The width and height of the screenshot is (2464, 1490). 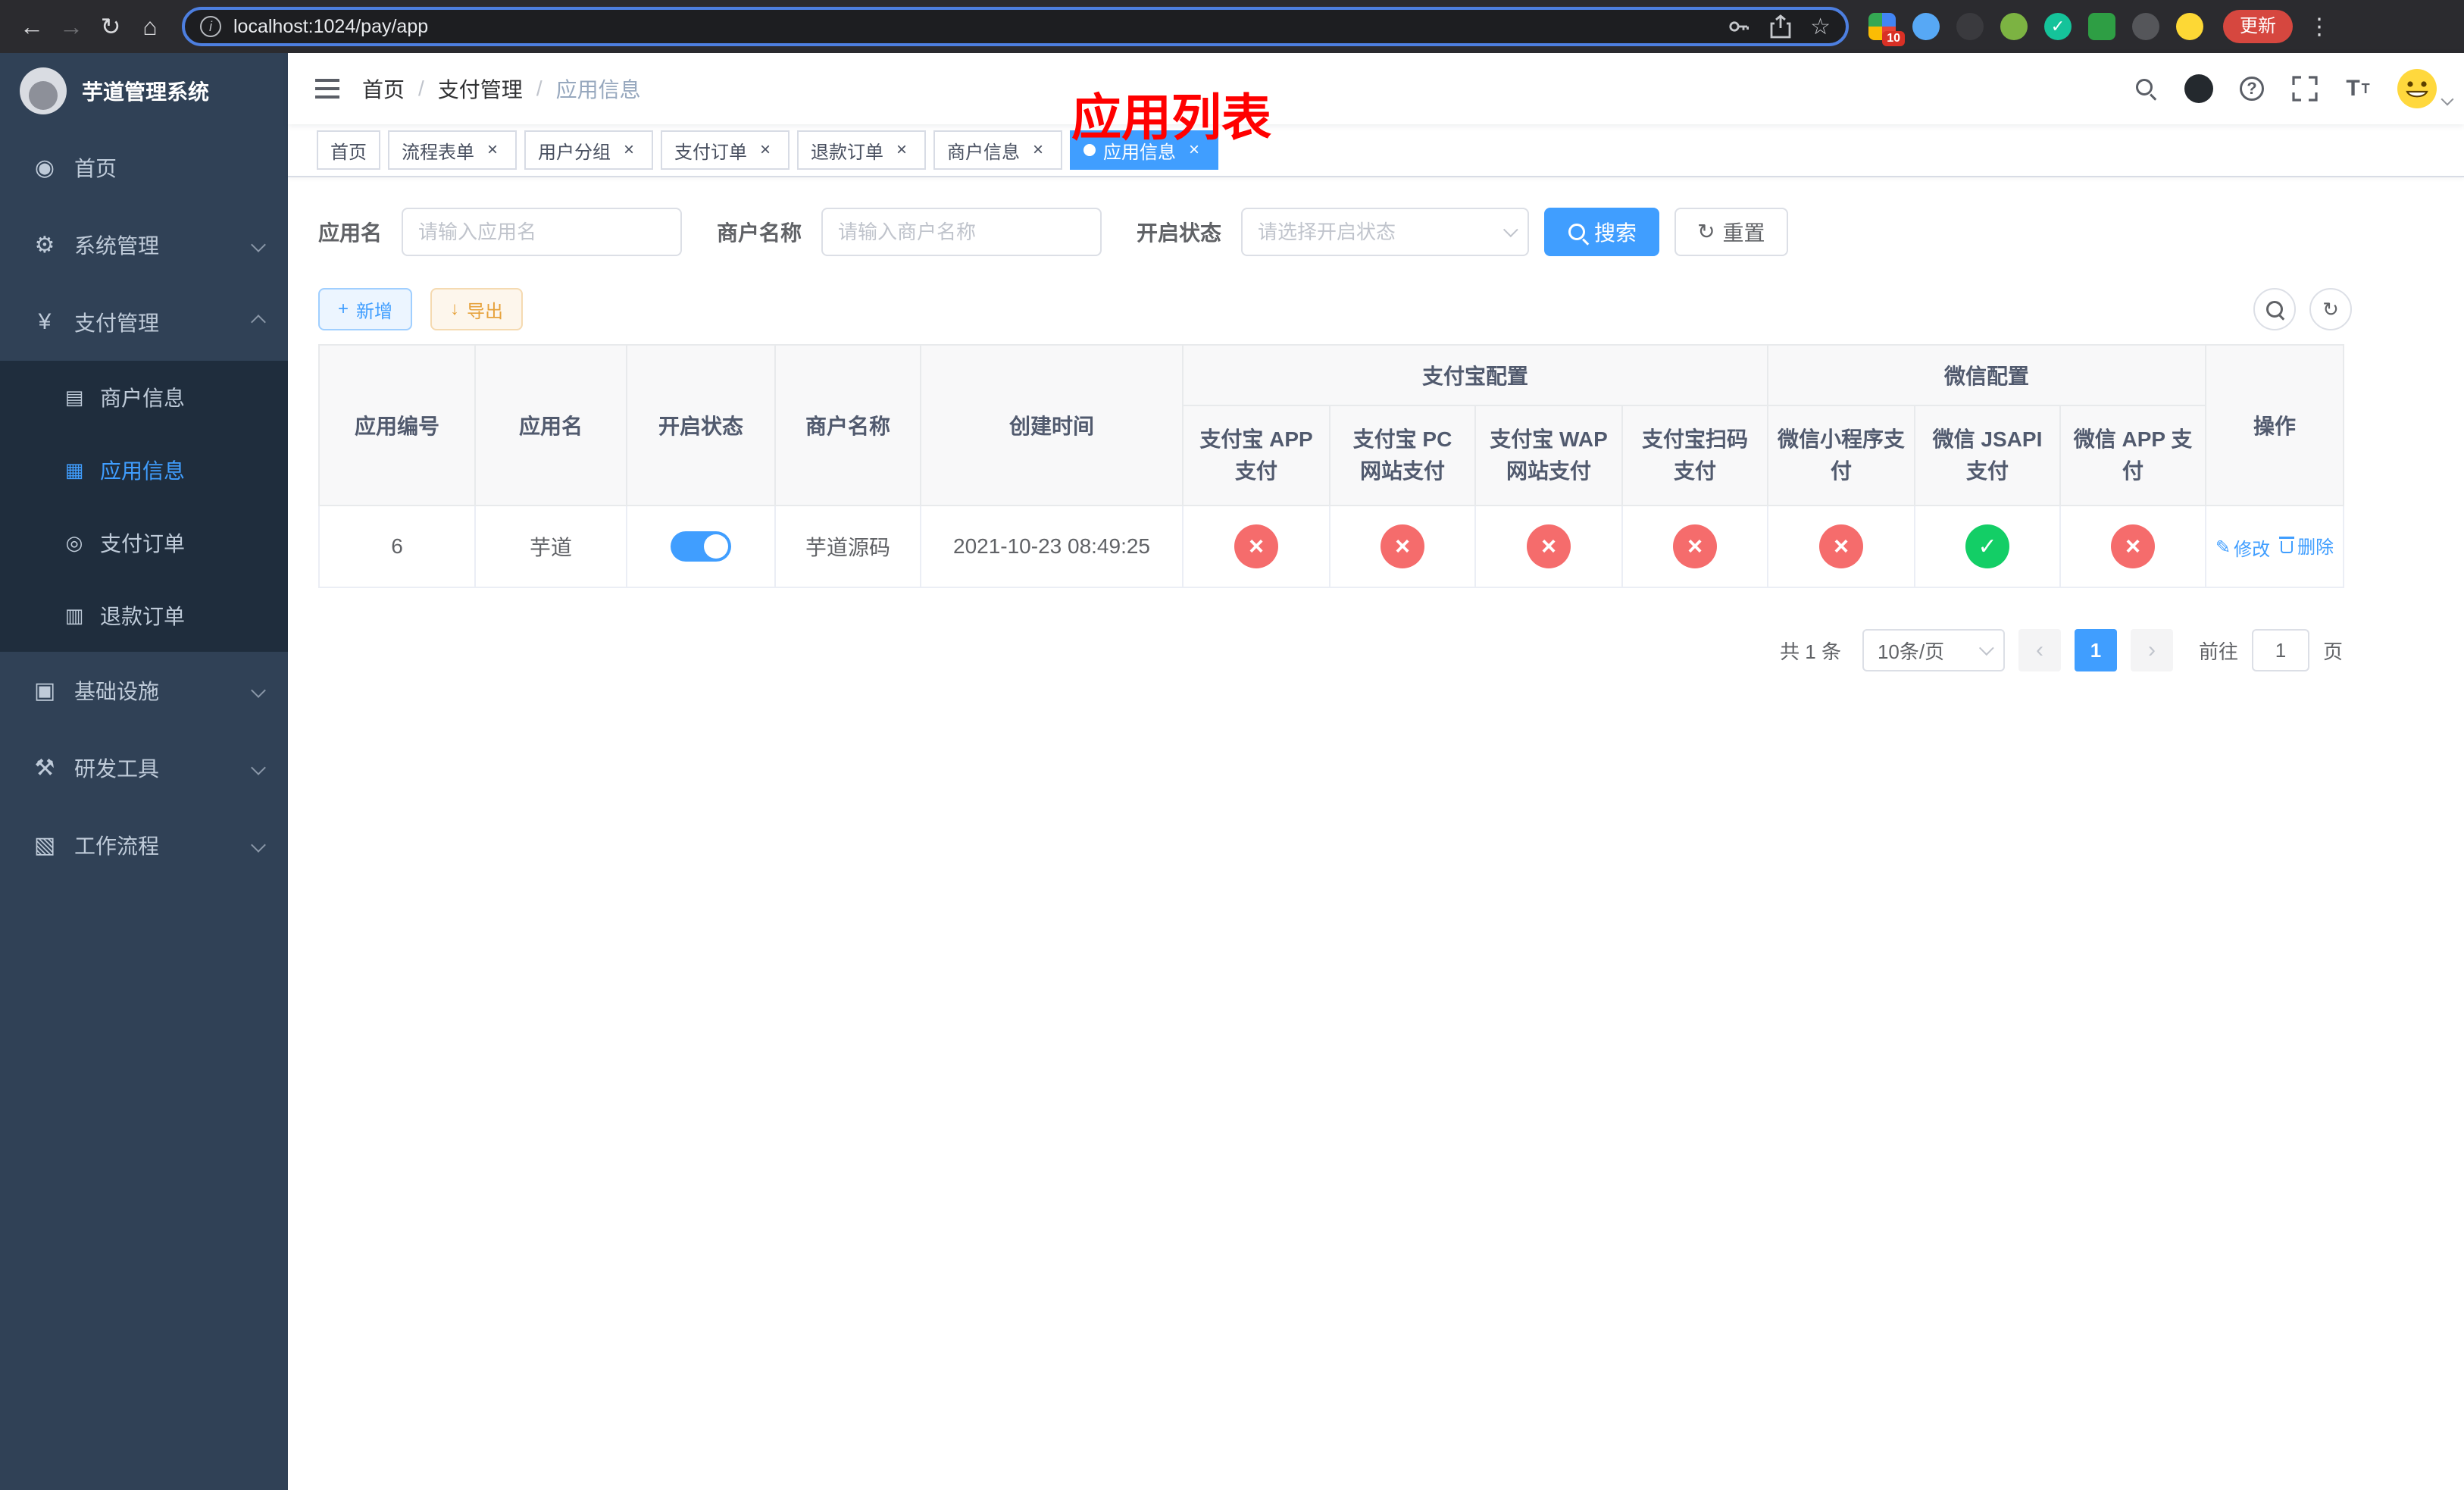 What do you see at coordinates (144, 244) in the screenshot?
I see `sidebar-item-system: ⚙ 系统管理` at bounding box center [144, 244].